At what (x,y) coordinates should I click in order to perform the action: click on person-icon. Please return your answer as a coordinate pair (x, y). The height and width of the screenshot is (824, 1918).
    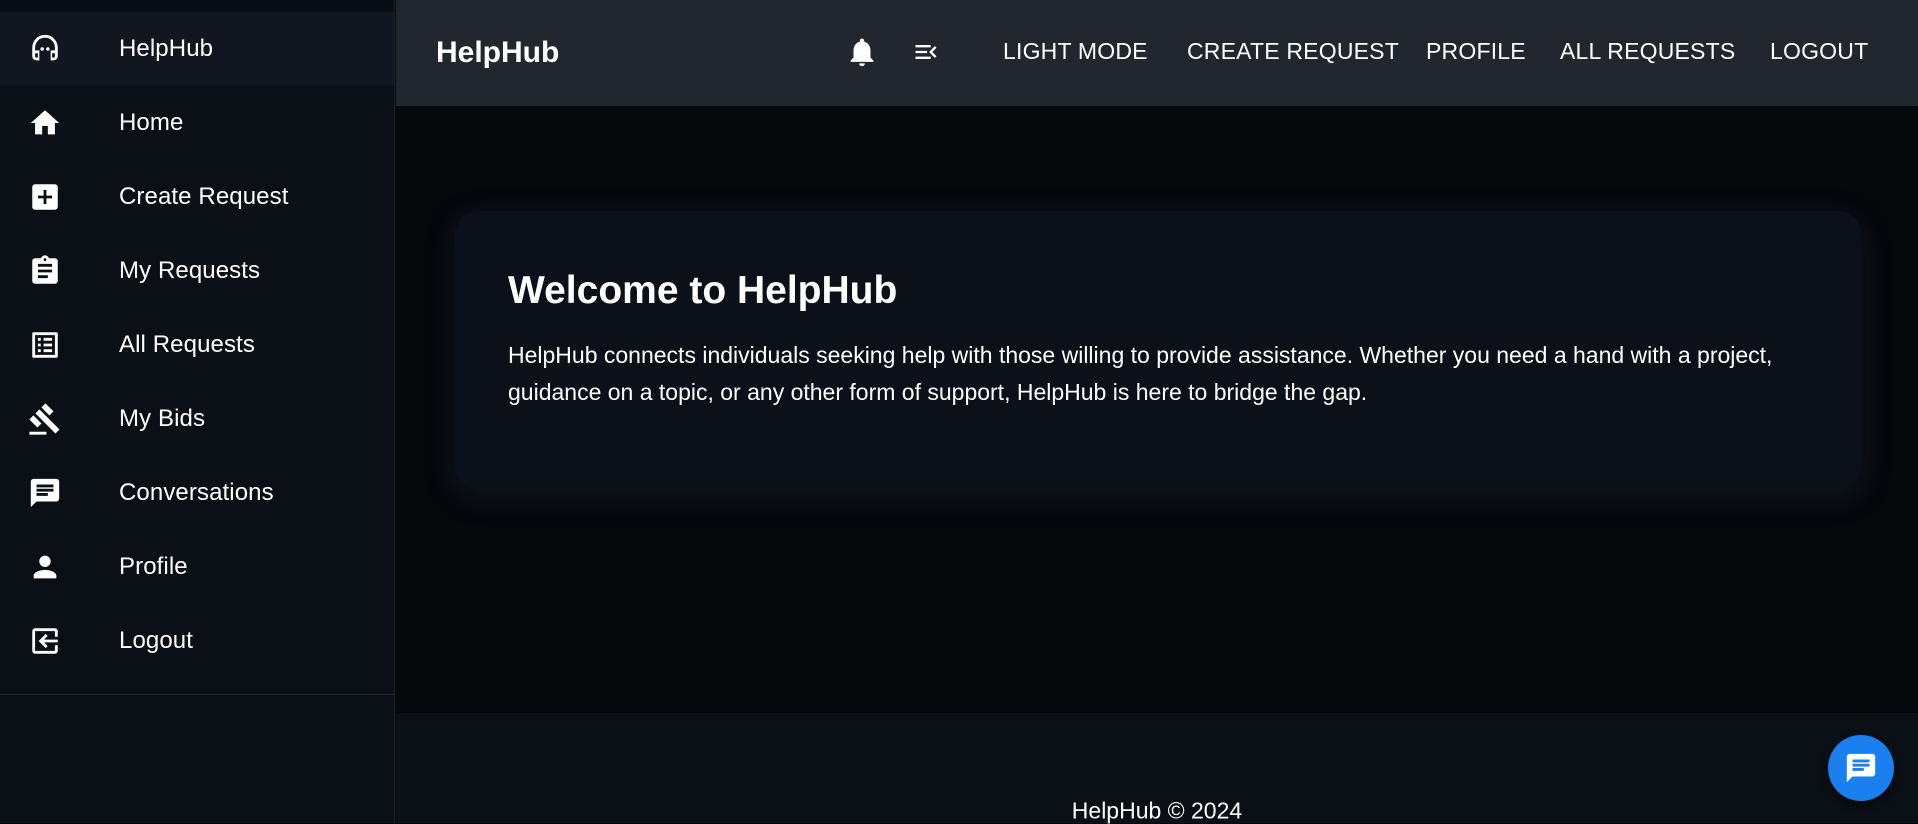
    Looking at the image, I should click on (45, 567).